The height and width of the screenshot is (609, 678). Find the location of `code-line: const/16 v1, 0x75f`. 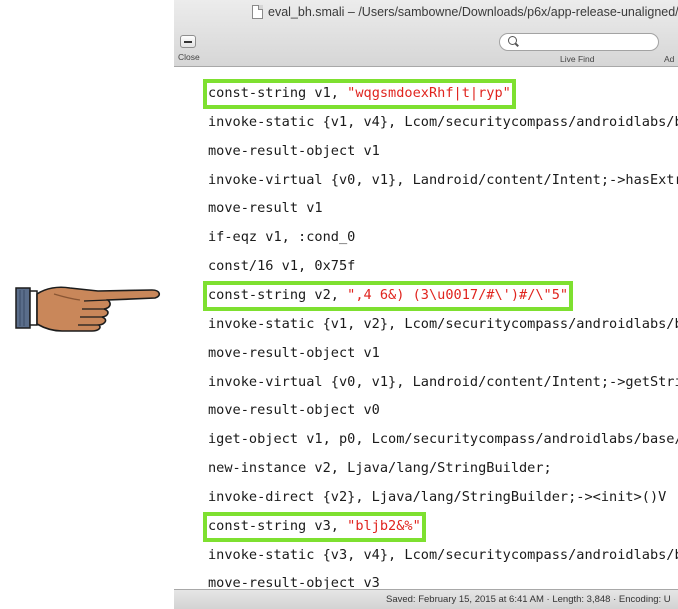

code-line: const/16 v1, 0x75f is located at coordinates (281, 266).